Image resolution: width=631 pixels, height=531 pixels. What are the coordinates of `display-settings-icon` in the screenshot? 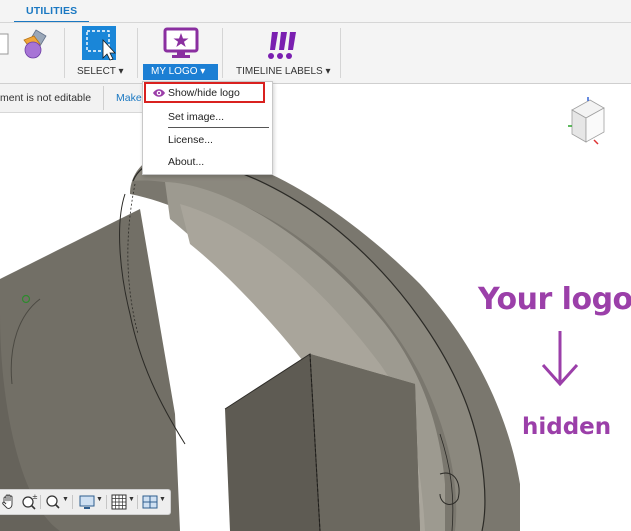 It's located at (87, 502).